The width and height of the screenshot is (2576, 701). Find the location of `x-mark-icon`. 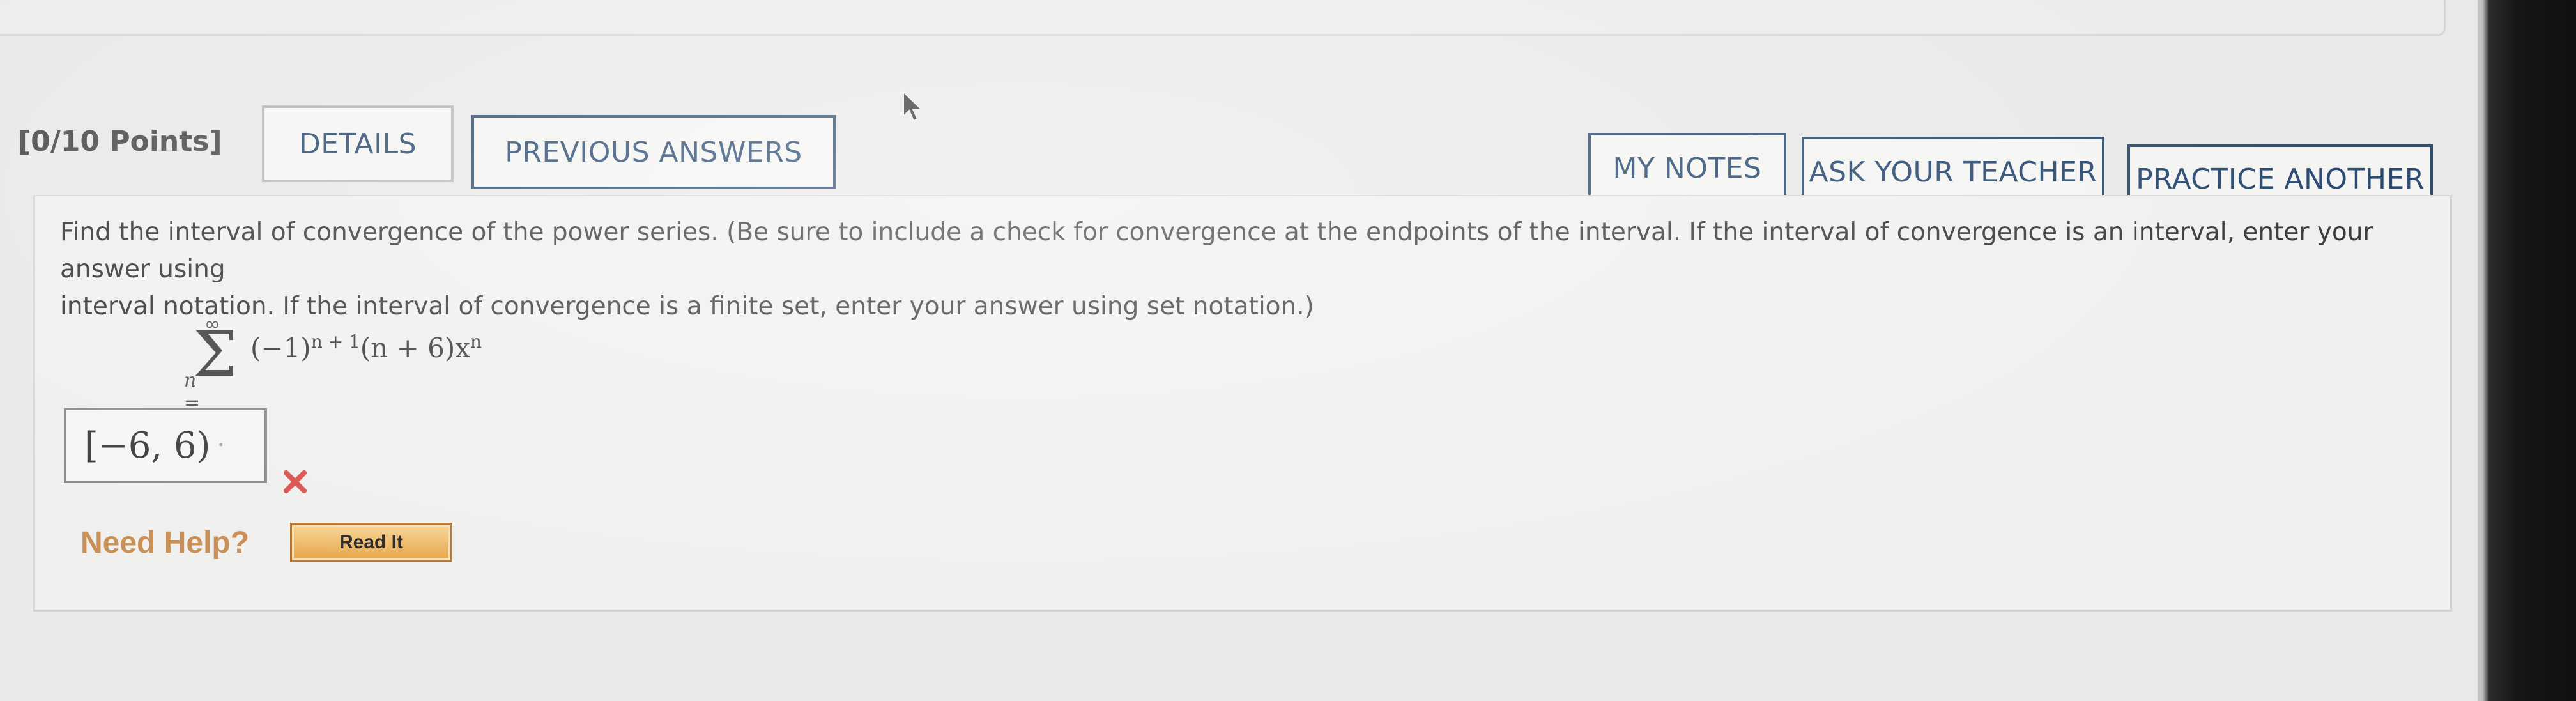

x-mark-icon is located at coordinates (295, 482).